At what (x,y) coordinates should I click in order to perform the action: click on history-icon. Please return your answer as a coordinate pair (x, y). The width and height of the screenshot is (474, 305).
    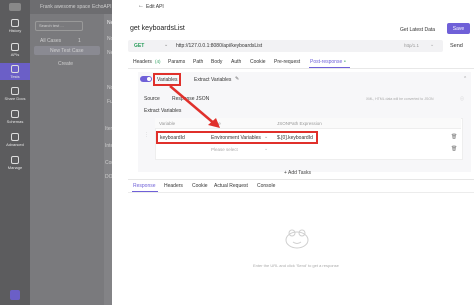
    Looking at the image, I should click on (15, 23).